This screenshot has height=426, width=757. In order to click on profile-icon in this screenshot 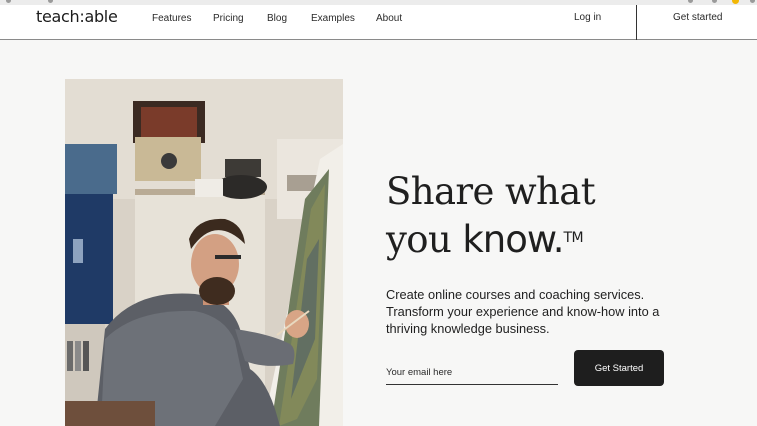, I will do `click(735, 2)`.